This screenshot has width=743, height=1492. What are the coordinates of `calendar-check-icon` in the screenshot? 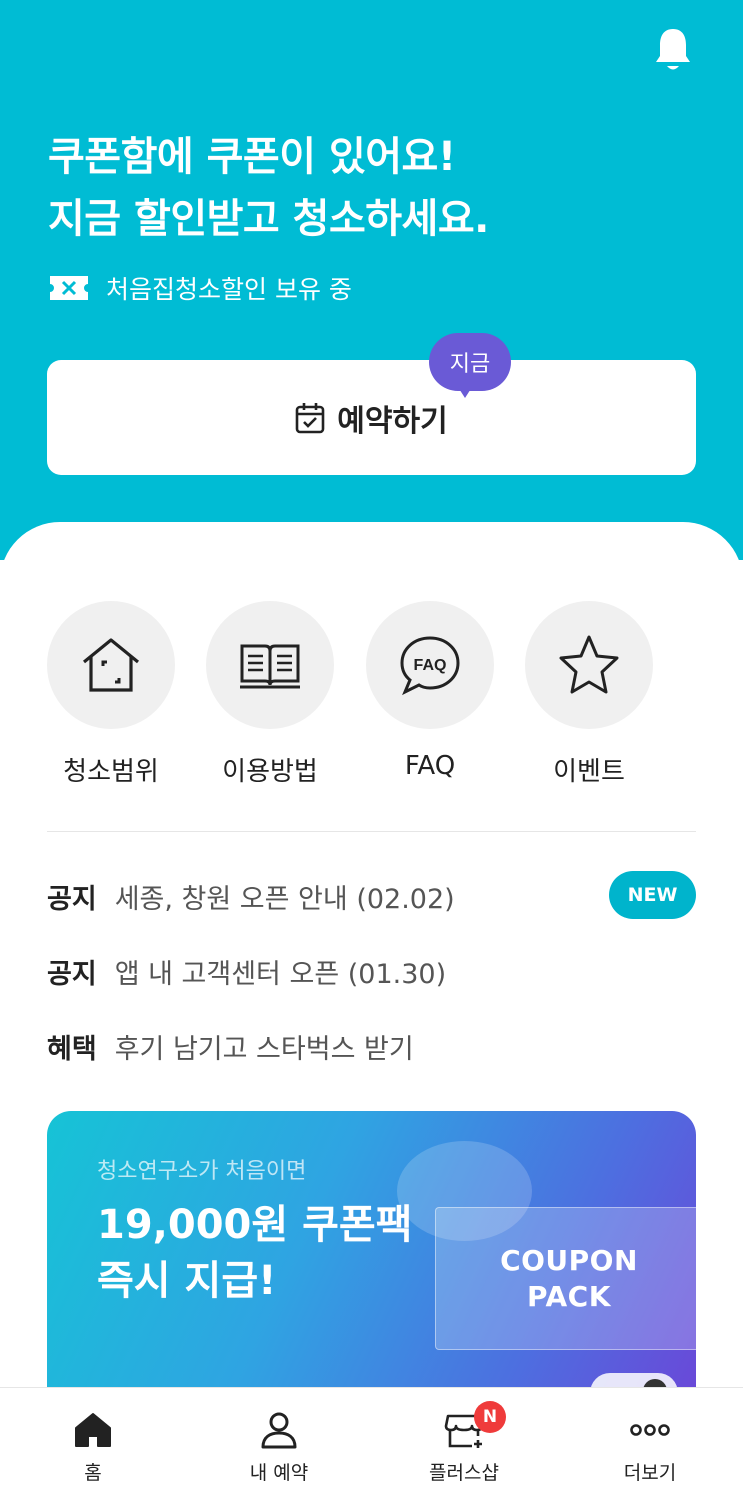 It's located at (310, 417).